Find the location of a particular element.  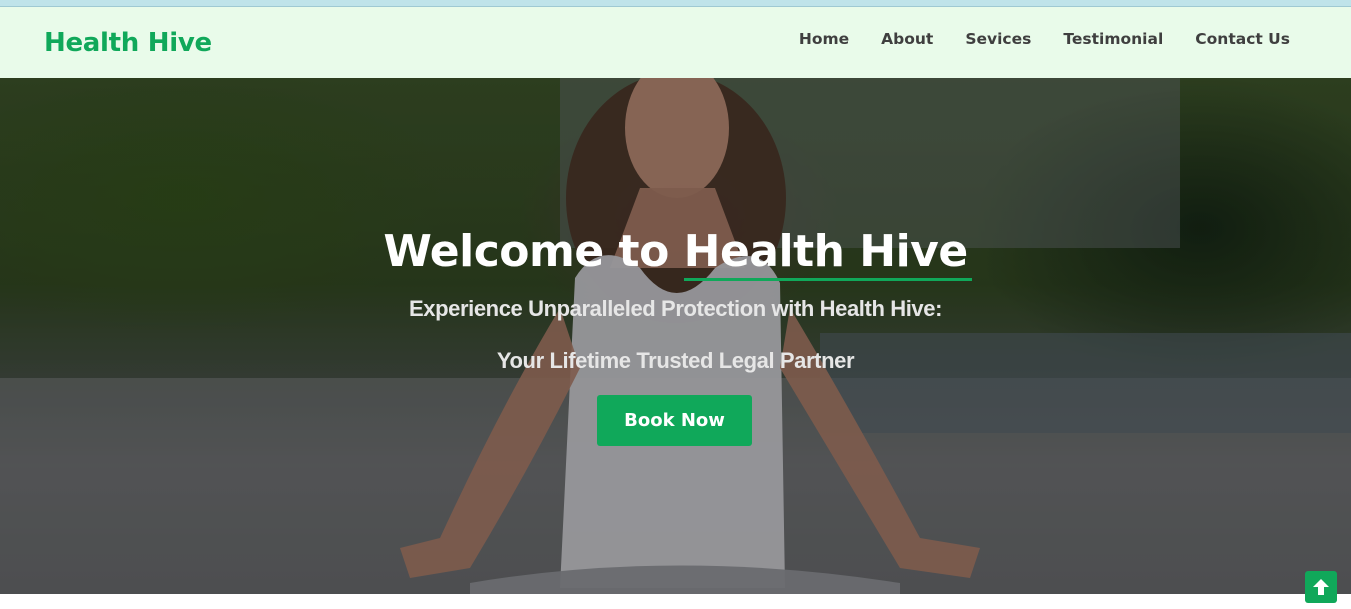

hero-title-highlight: Health Hive is located at coordinates (827, 253).